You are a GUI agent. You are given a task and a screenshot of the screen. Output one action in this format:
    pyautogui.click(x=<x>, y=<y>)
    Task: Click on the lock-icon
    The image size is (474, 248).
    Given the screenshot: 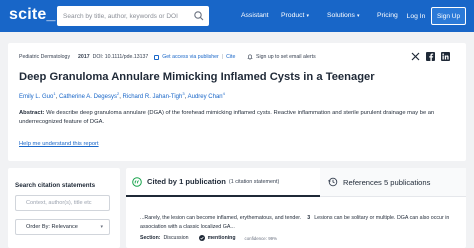 What is the action you would take?
    pyautogui.click(x=157, y=57)
    